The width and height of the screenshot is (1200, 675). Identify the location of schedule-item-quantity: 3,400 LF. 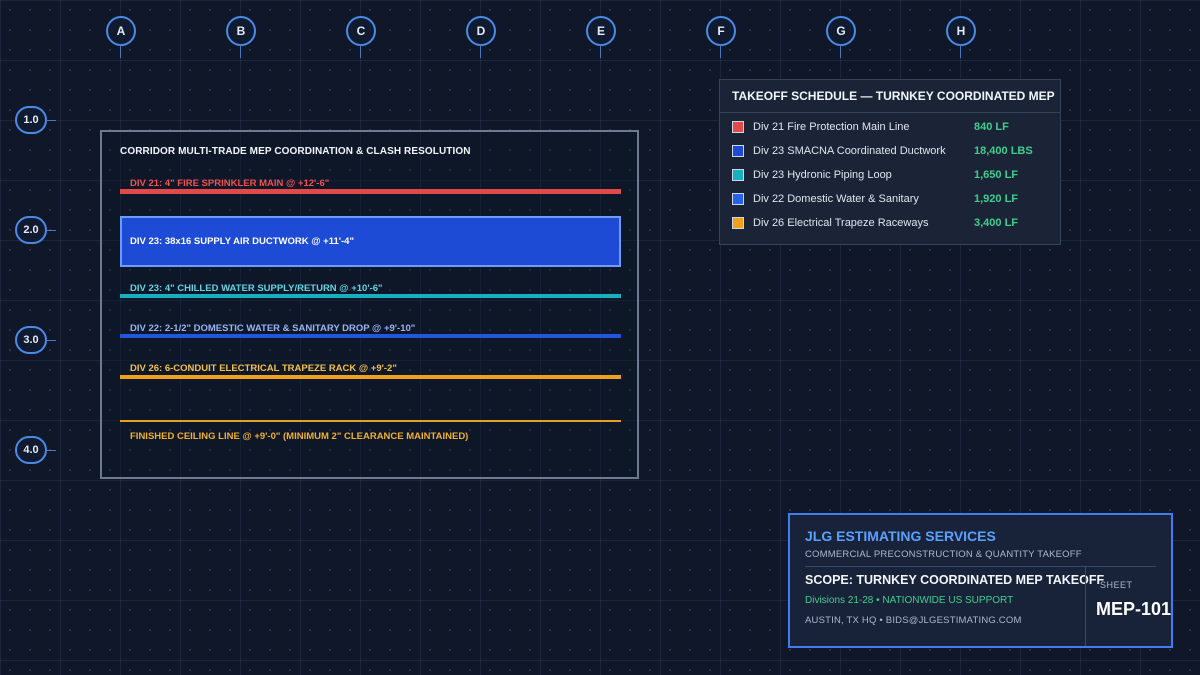
(996, 223).